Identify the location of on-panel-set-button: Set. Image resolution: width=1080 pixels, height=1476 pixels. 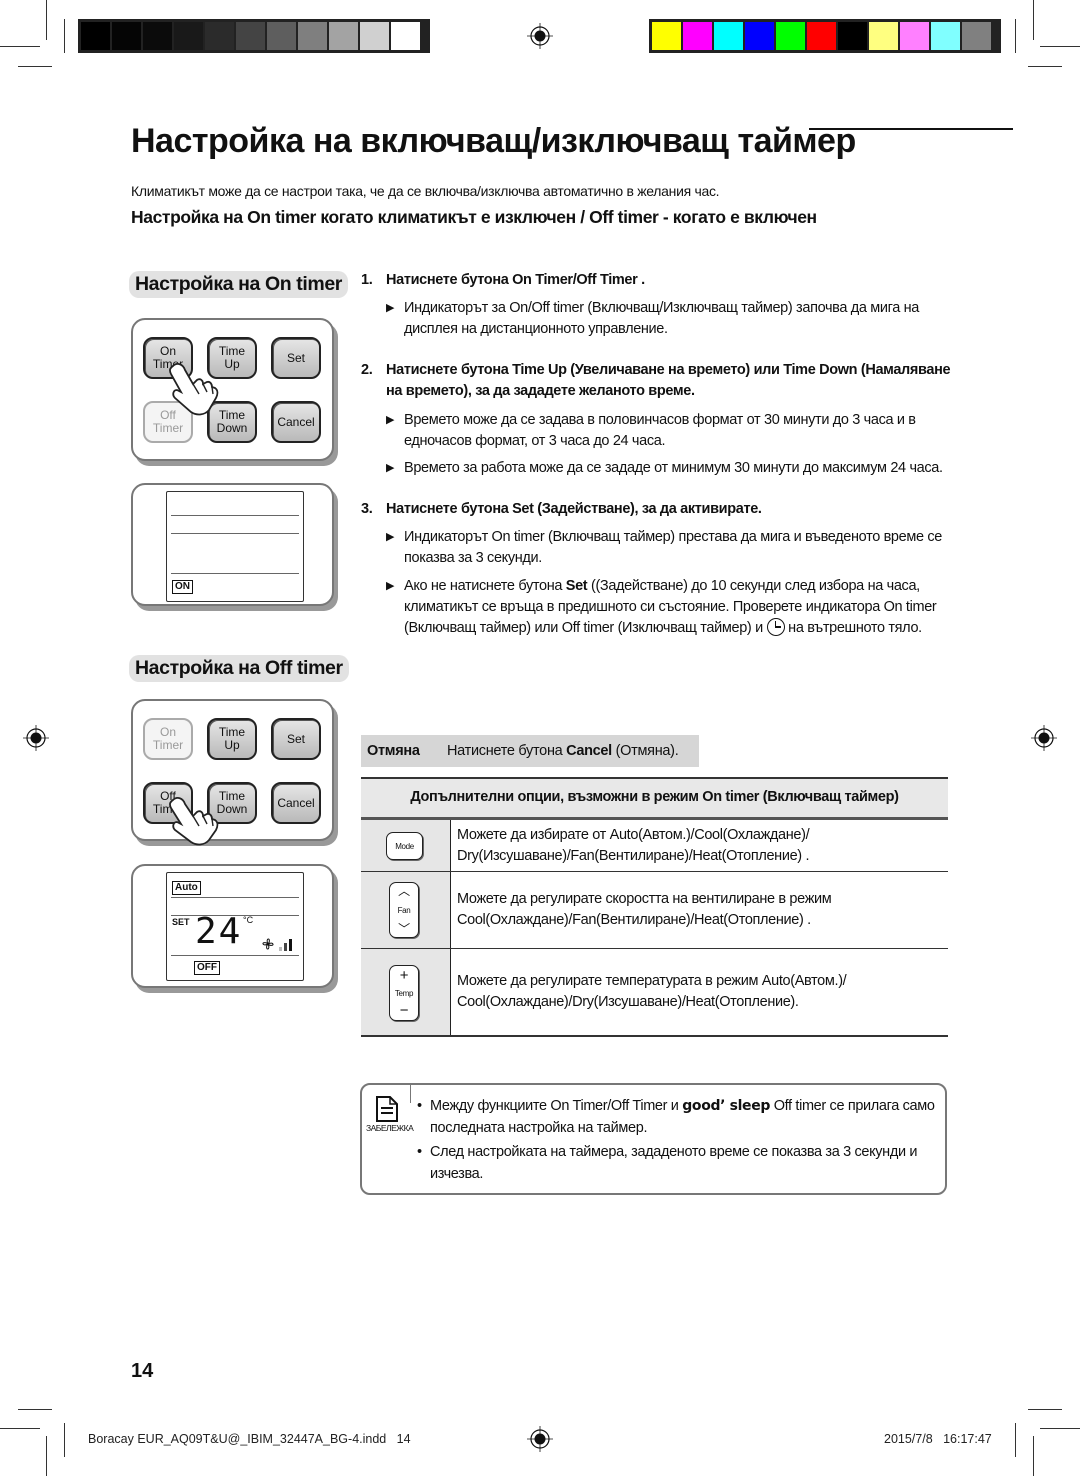
(296, 358).